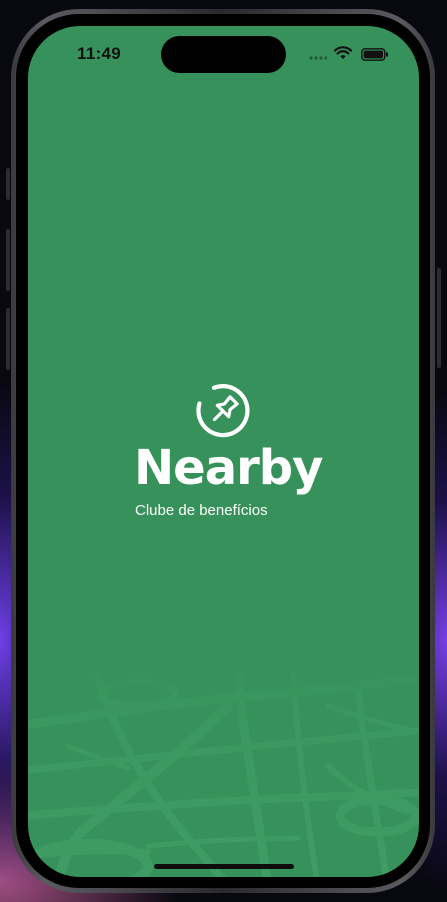  I want to click on home-indicator, so click(224, 866).